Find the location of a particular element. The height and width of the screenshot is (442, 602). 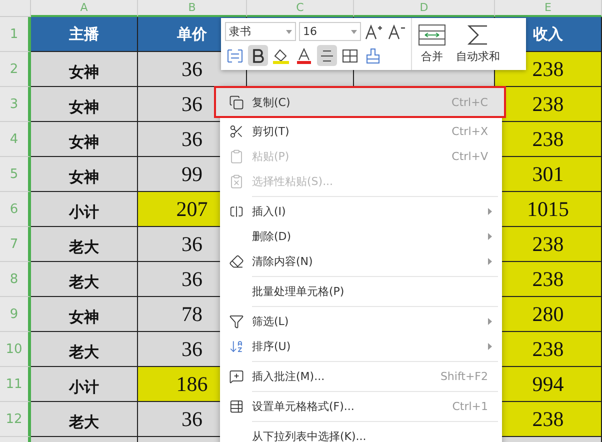

align-center-button is located at coordinates (327, 55).